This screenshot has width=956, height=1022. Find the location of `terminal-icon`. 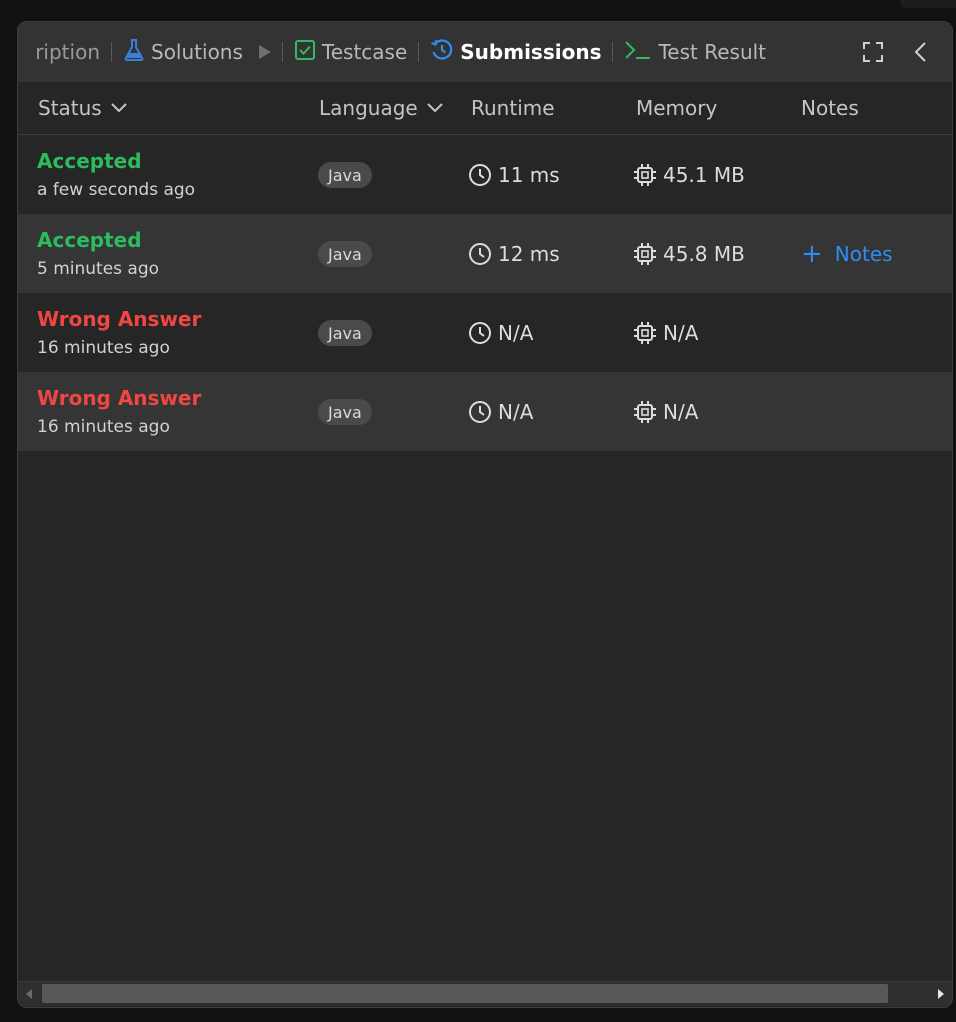

terminal-icon is located at coordinates (638, 52).